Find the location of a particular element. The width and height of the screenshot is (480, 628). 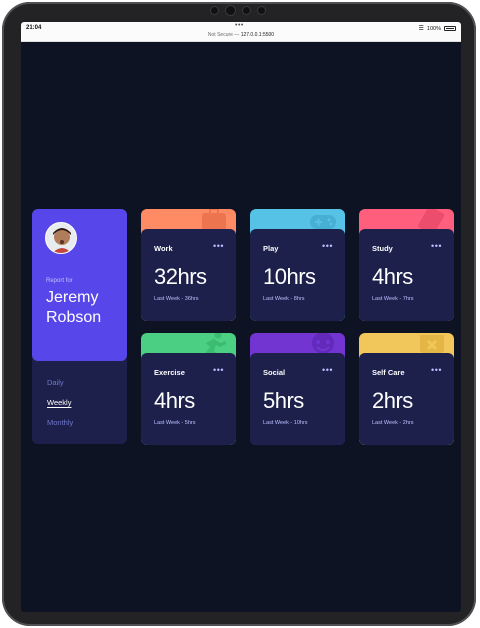

period-weekly: Weekly is located at coordinates (59, 402).